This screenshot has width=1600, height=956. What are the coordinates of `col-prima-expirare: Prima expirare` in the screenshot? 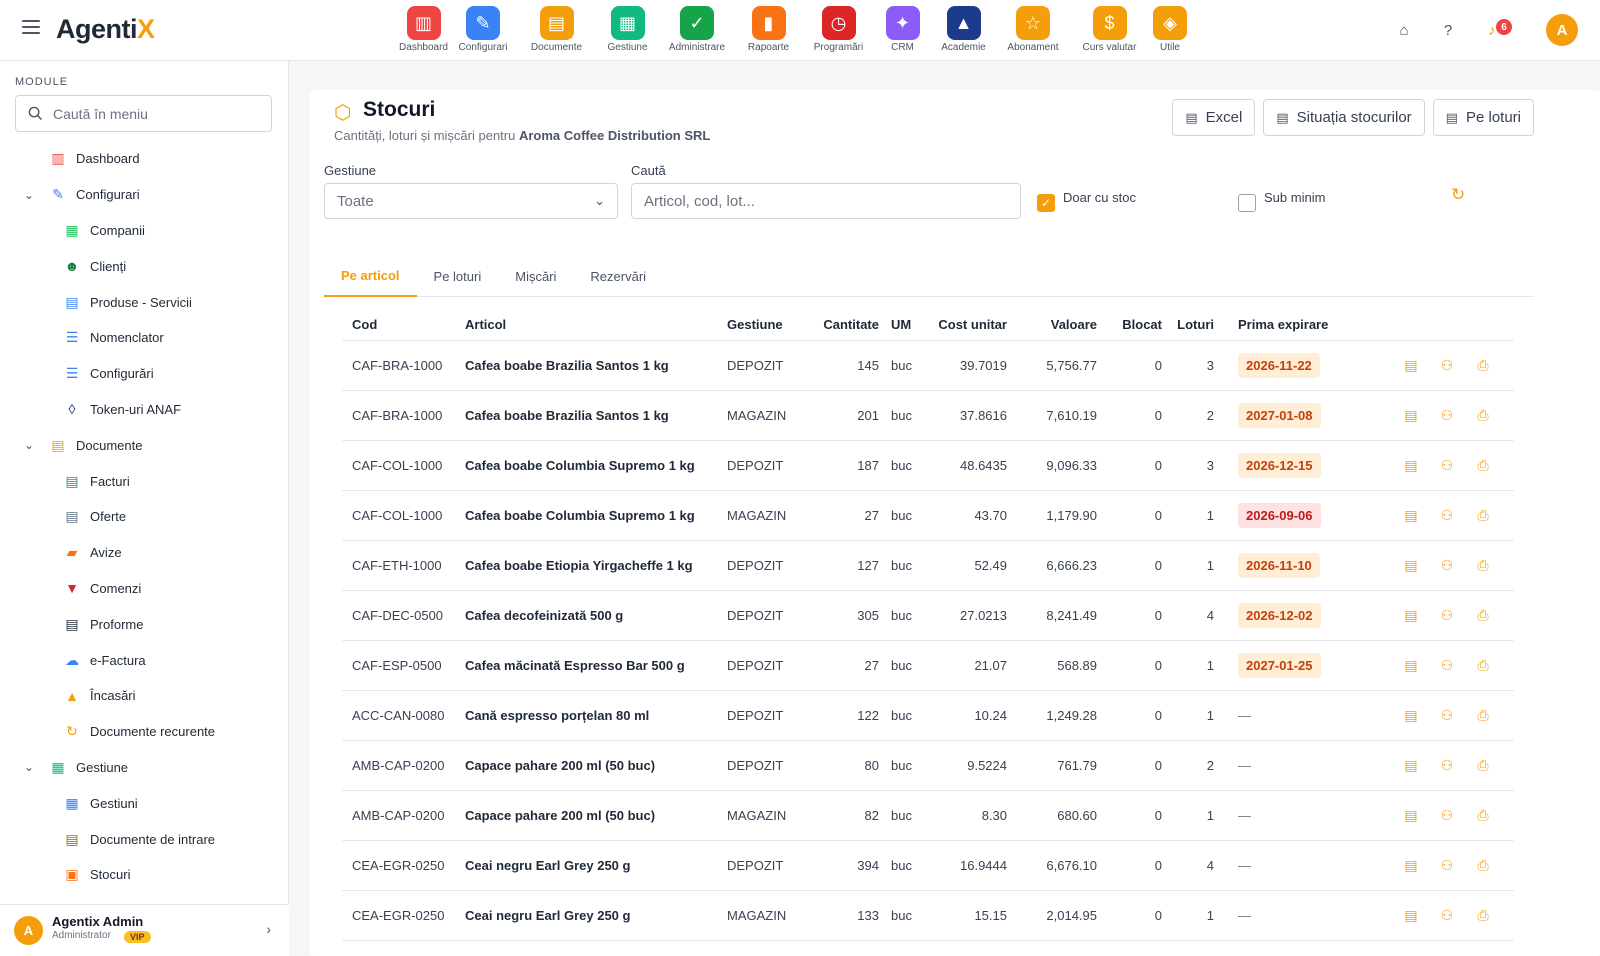 It's located at (1277, 325).